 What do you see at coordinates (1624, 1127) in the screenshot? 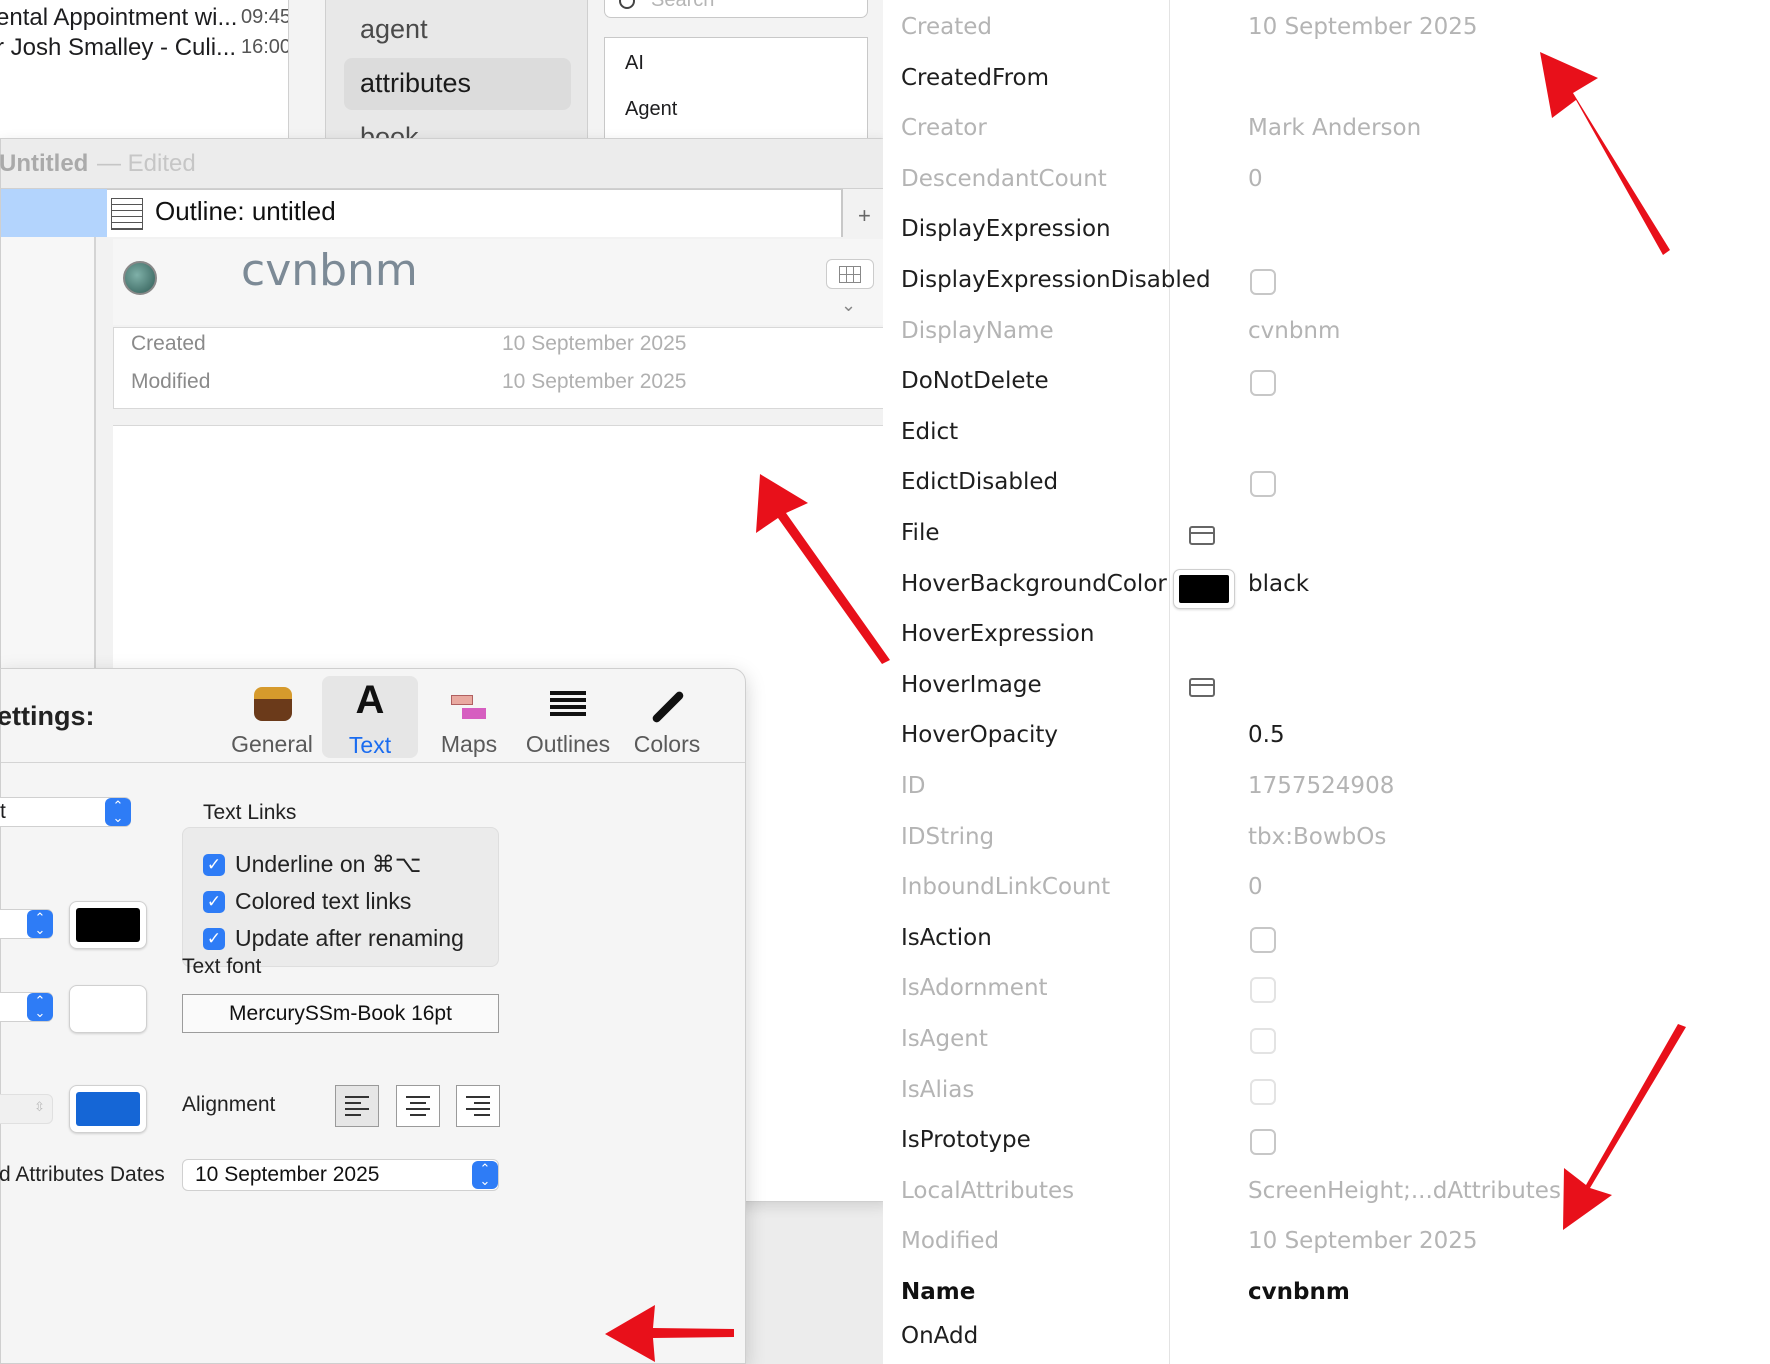
I see `arrow-bottom-right` at bounding box center [1624, 1127].